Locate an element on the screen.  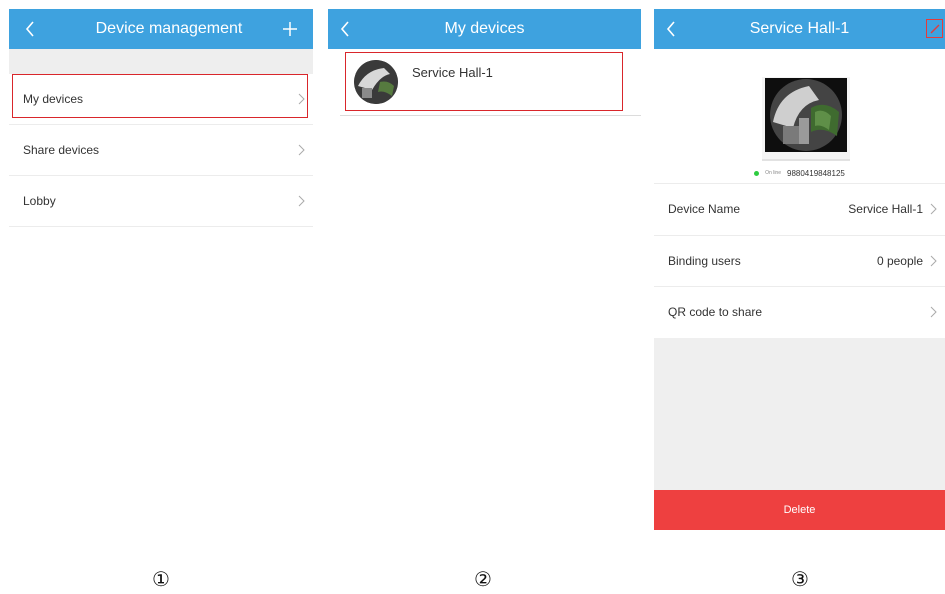
page-title: Device management is located at coordinates (169, 28).